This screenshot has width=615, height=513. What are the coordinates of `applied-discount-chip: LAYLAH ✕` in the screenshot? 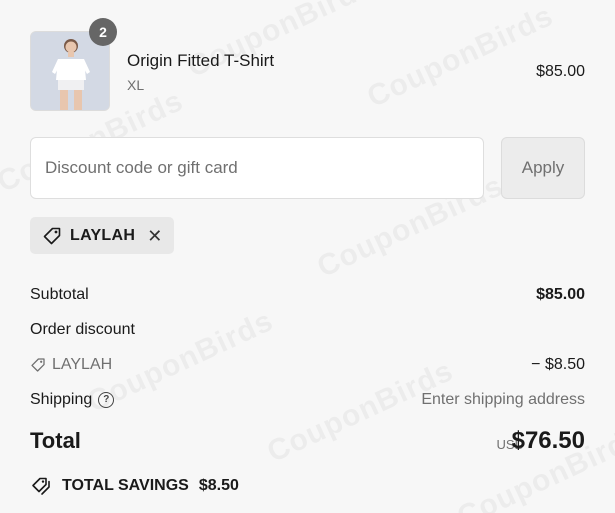 It's located at (102, 235).